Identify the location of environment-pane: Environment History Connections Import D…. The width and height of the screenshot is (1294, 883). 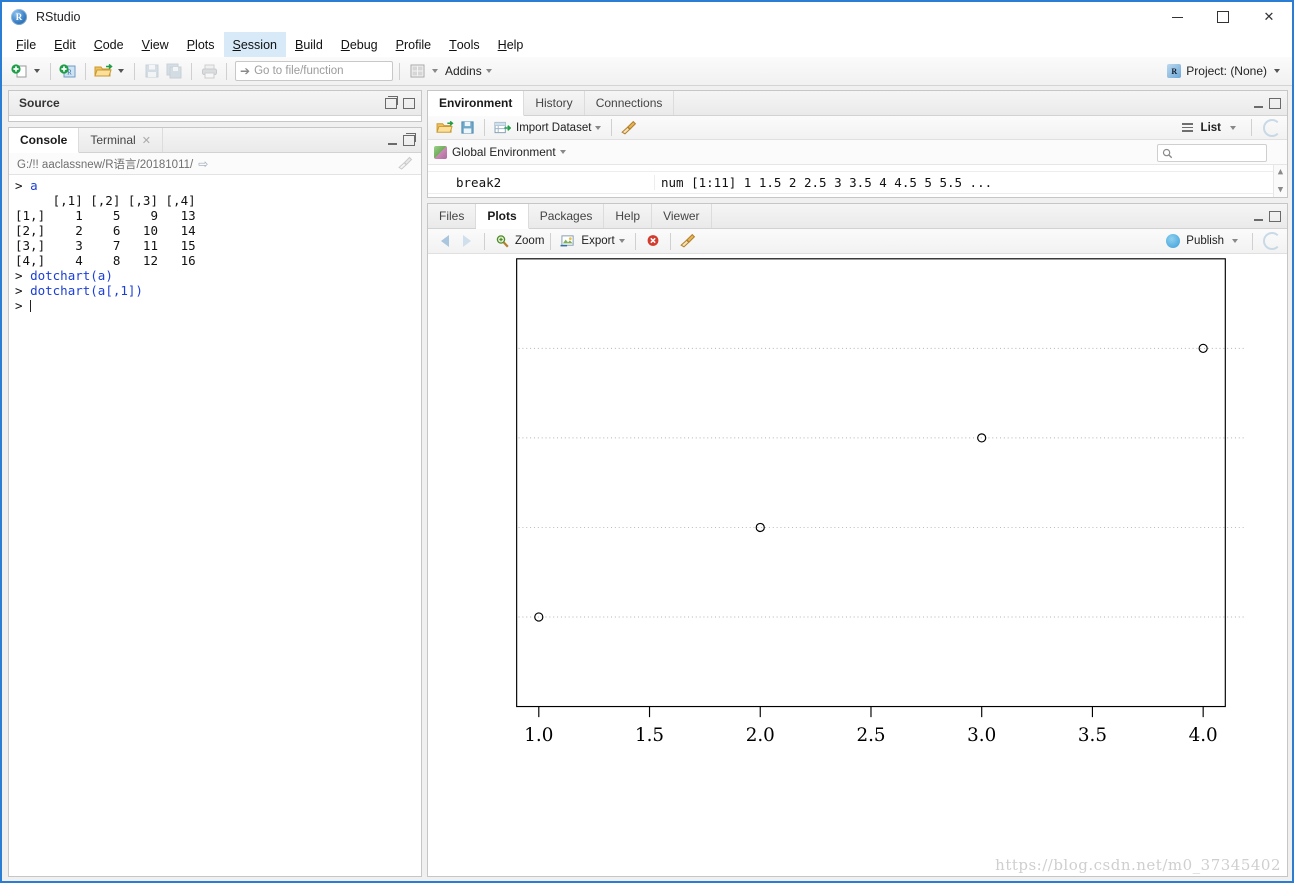
(857, 144).